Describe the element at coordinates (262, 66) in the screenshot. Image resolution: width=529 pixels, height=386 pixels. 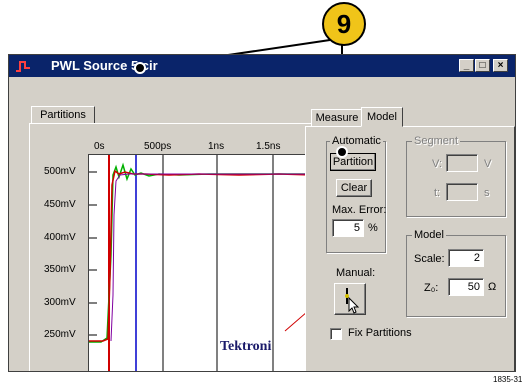
I see `window-titlebar: PWL Source 5.cir _ □ ×` at that location.